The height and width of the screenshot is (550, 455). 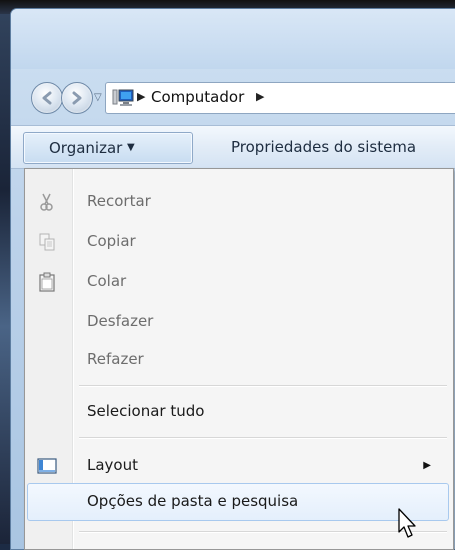 What do you see at coordinates (111, 241) in the screenshot?
I see `menu-item-label: Copiar` at bounding box center [111, 241].